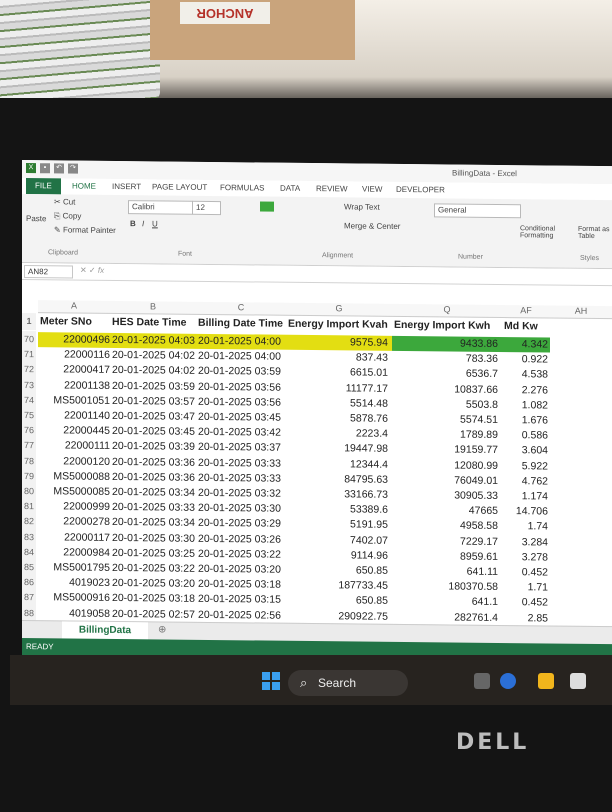 This screenshot has width=612, height=812. I want to click on paper-stack, so click(80, 50).